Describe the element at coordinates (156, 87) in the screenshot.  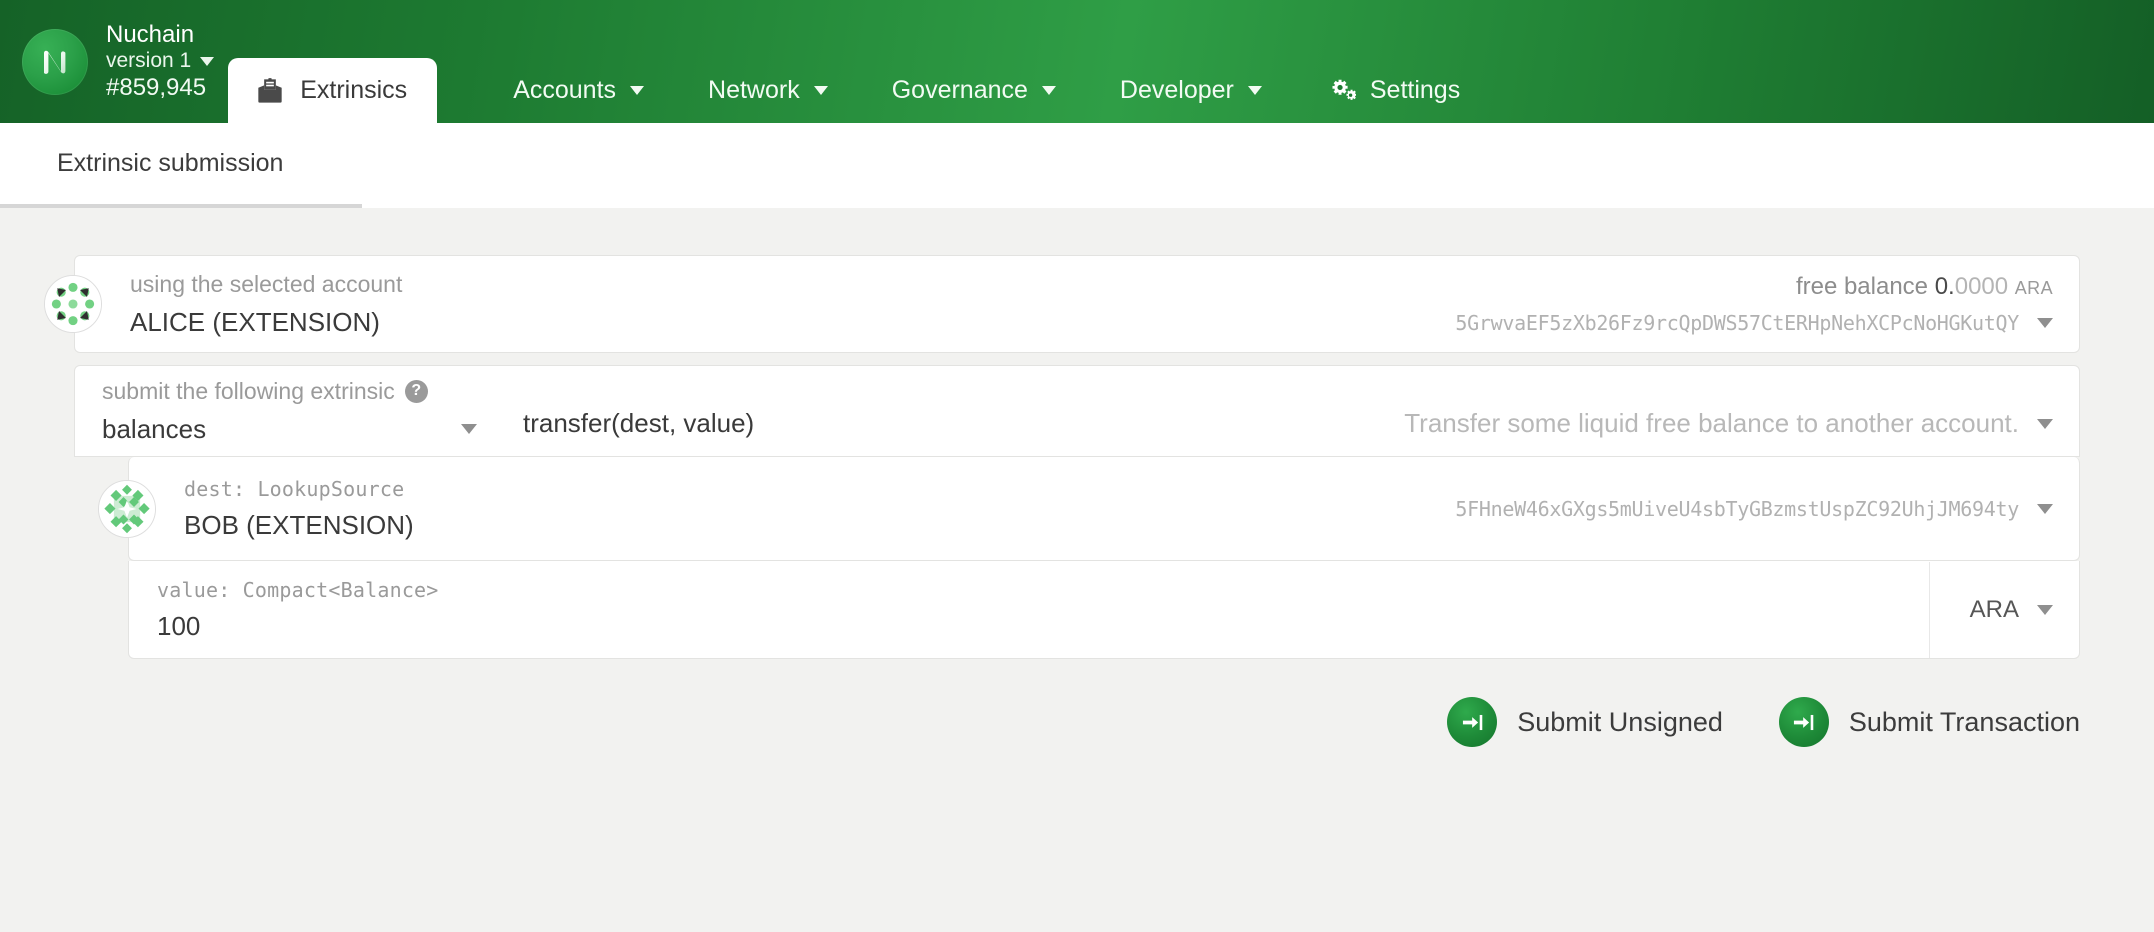
I see `block-number: #859,945` at that location.